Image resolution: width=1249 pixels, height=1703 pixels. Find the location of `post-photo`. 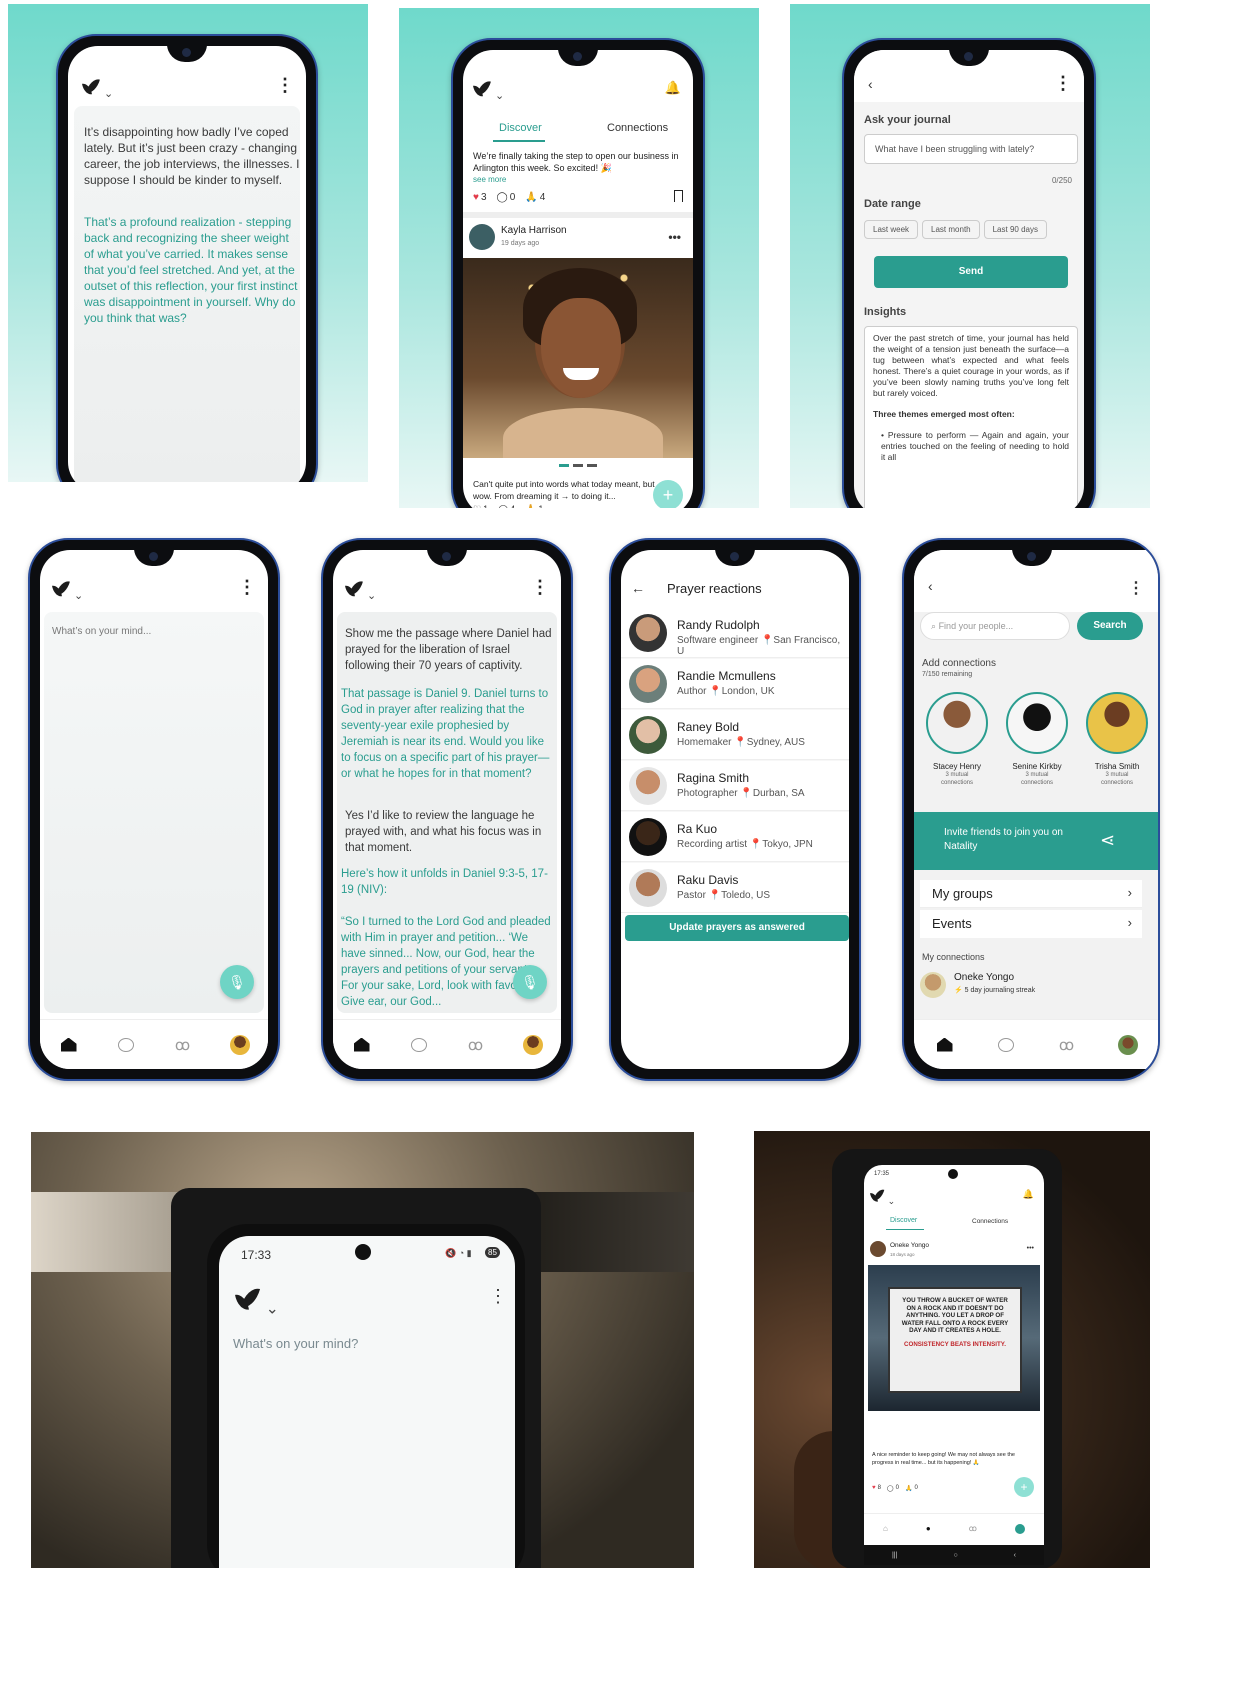

post-photo is located at coordinates (578, 358).